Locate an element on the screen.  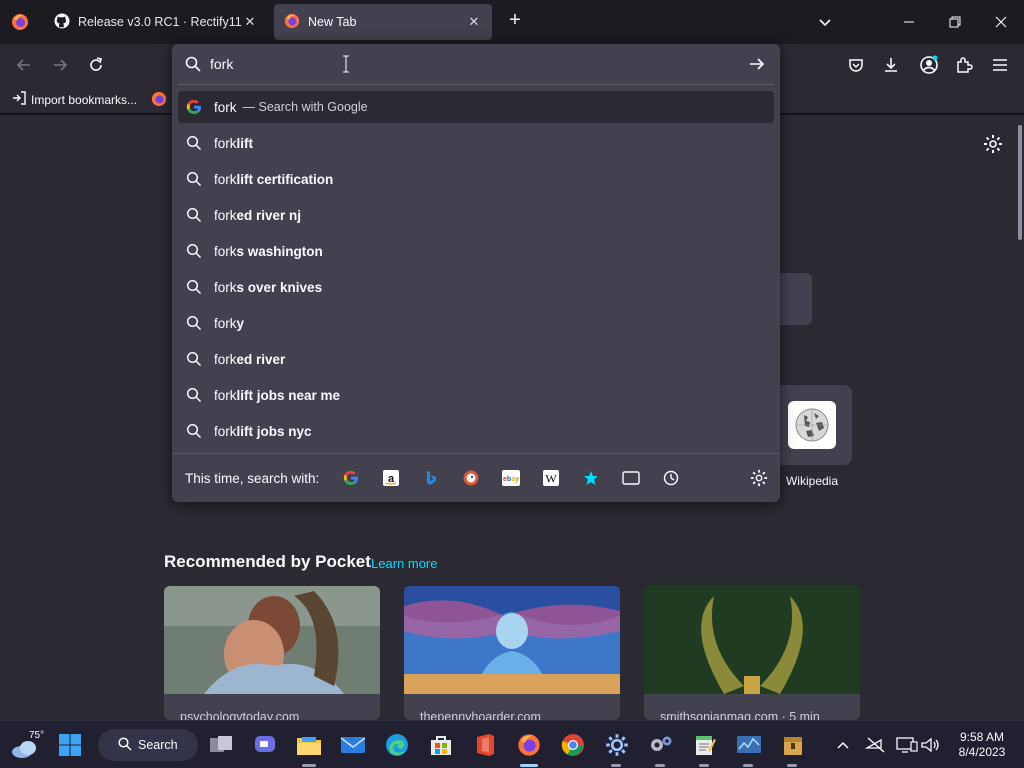
new-tab-button: + is located at coordinates (515, 21).